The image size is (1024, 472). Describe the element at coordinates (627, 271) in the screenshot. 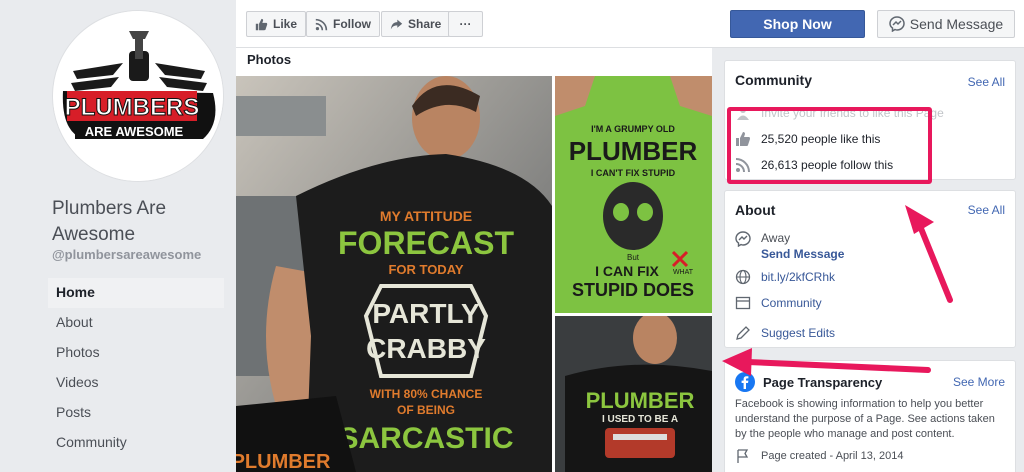

I see `svg-text: I CAN FIX` at that location.